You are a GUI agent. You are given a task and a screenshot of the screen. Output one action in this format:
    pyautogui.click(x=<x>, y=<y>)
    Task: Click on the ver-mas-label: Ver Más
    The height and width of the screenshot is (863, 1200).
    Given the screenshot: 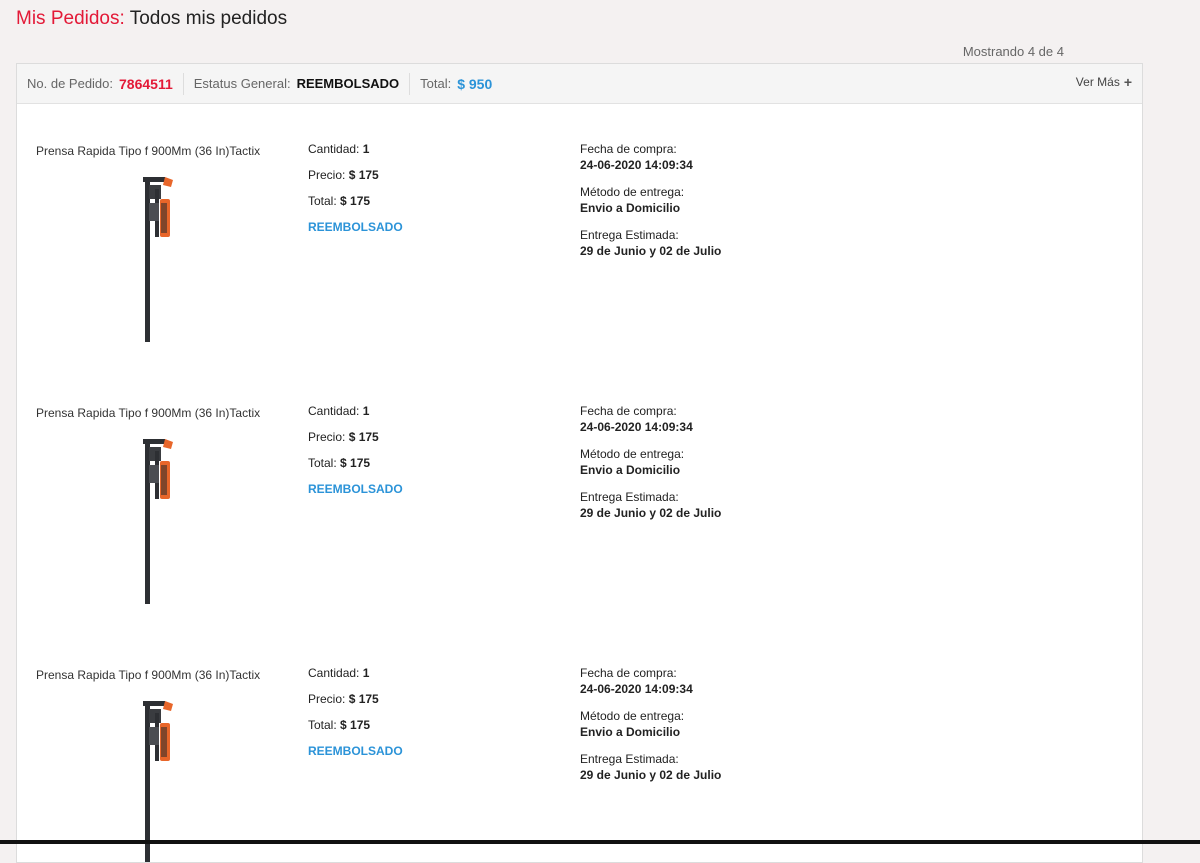 What is the action you would take?
    pyautogui.click(x=1097, y=82)
    